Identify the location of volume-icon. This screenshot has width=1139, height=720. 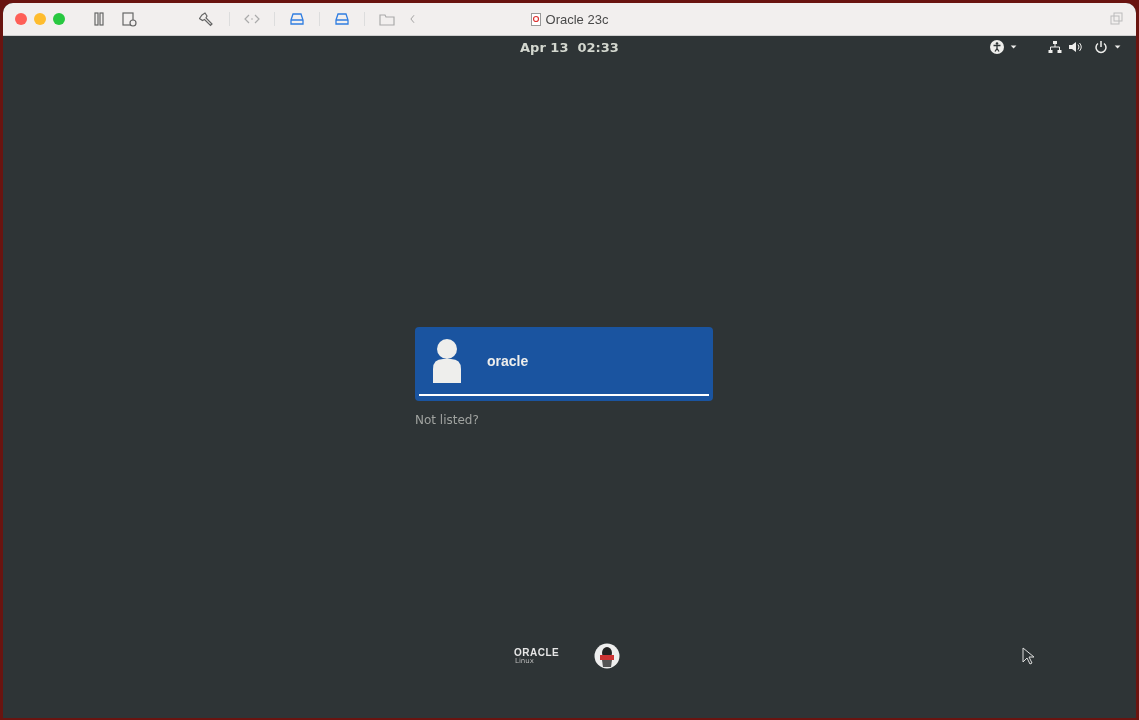
(1075, 47).